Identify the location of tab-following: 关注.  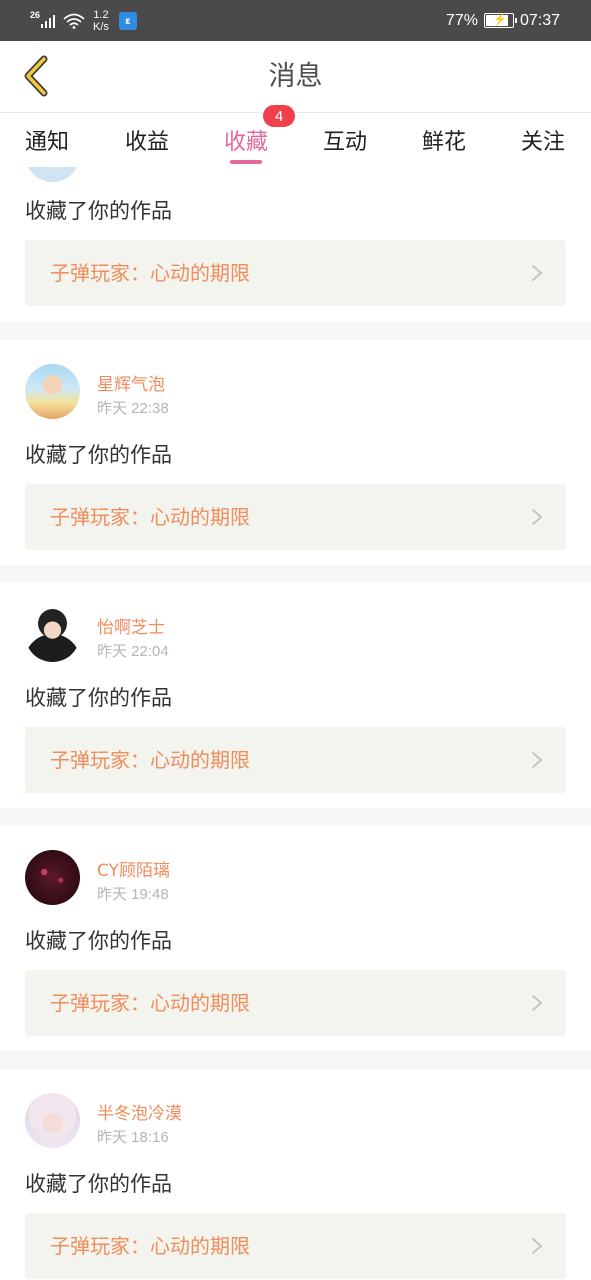
(543, 140).